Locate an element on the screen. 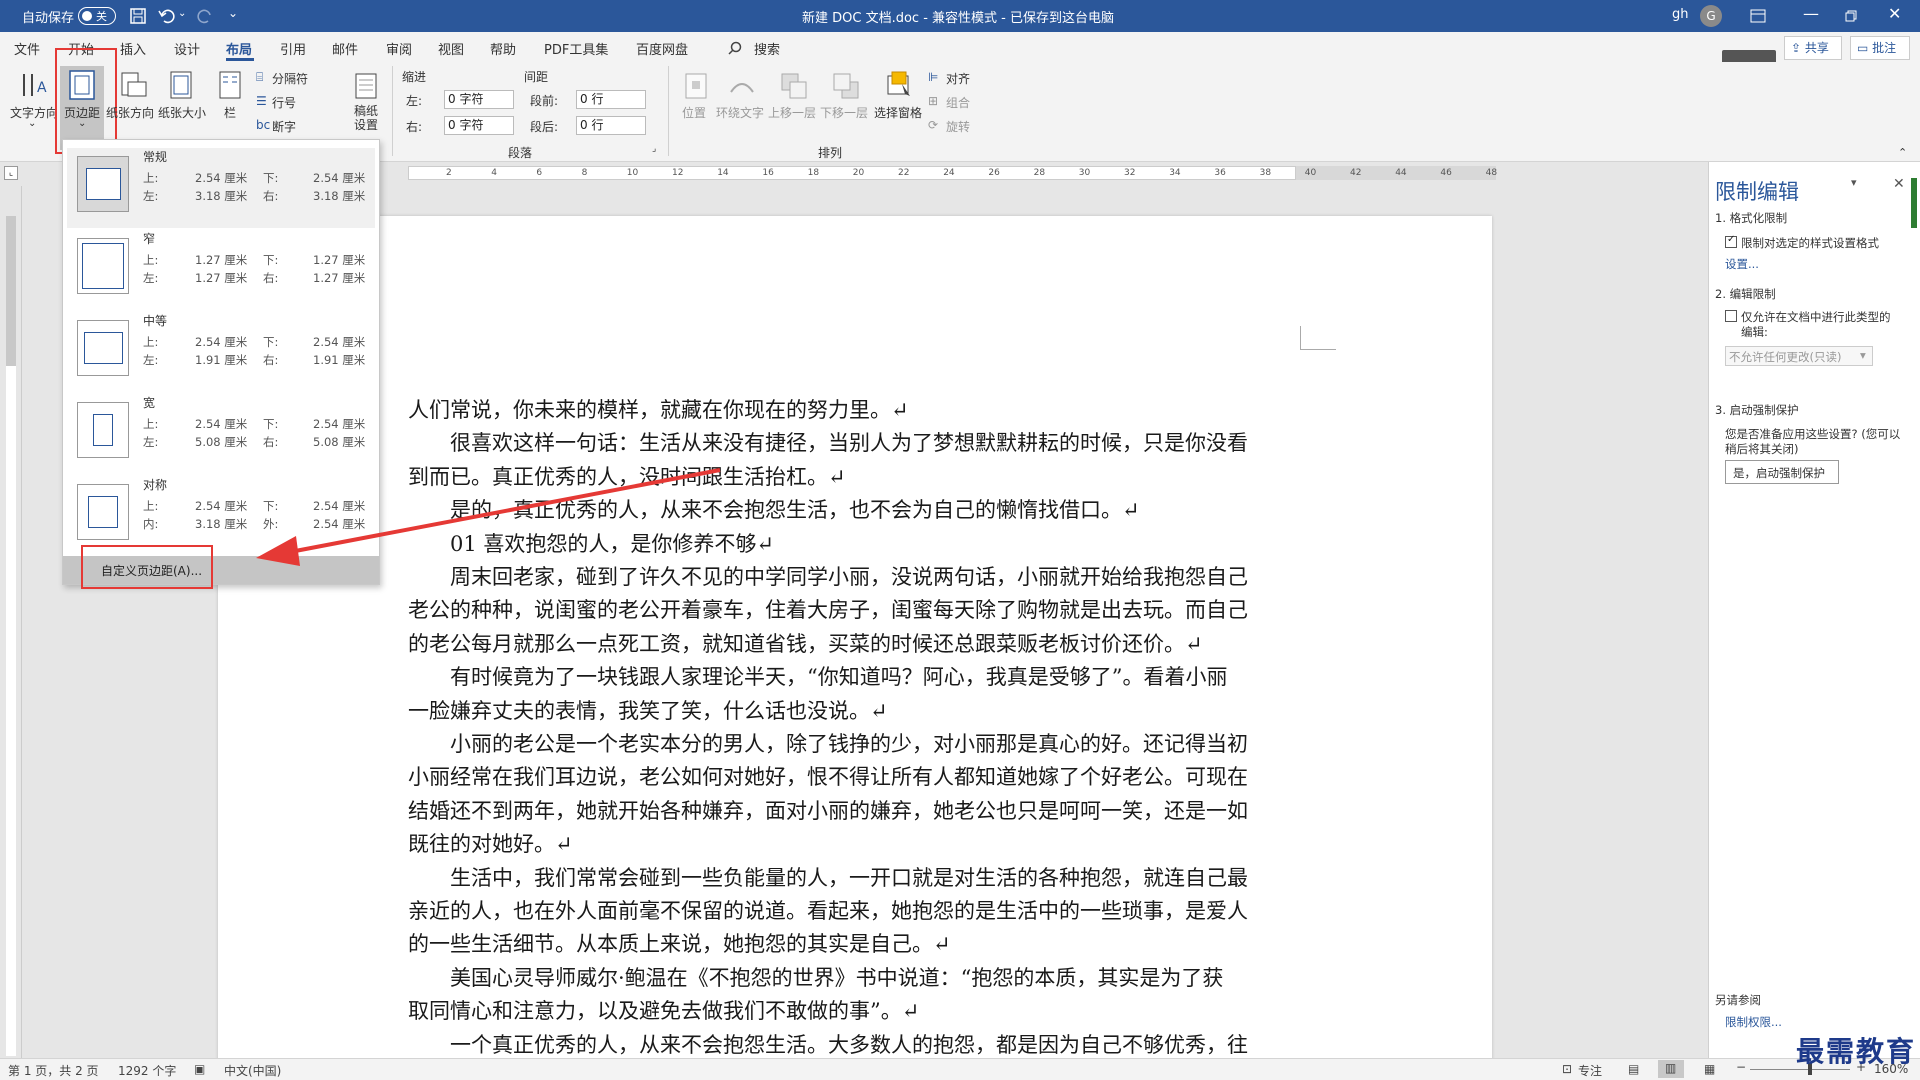 The height and width of the screenshot is (1080, 1920). formatting-checkbox: ✓ is located at coordinates (1731, 241).